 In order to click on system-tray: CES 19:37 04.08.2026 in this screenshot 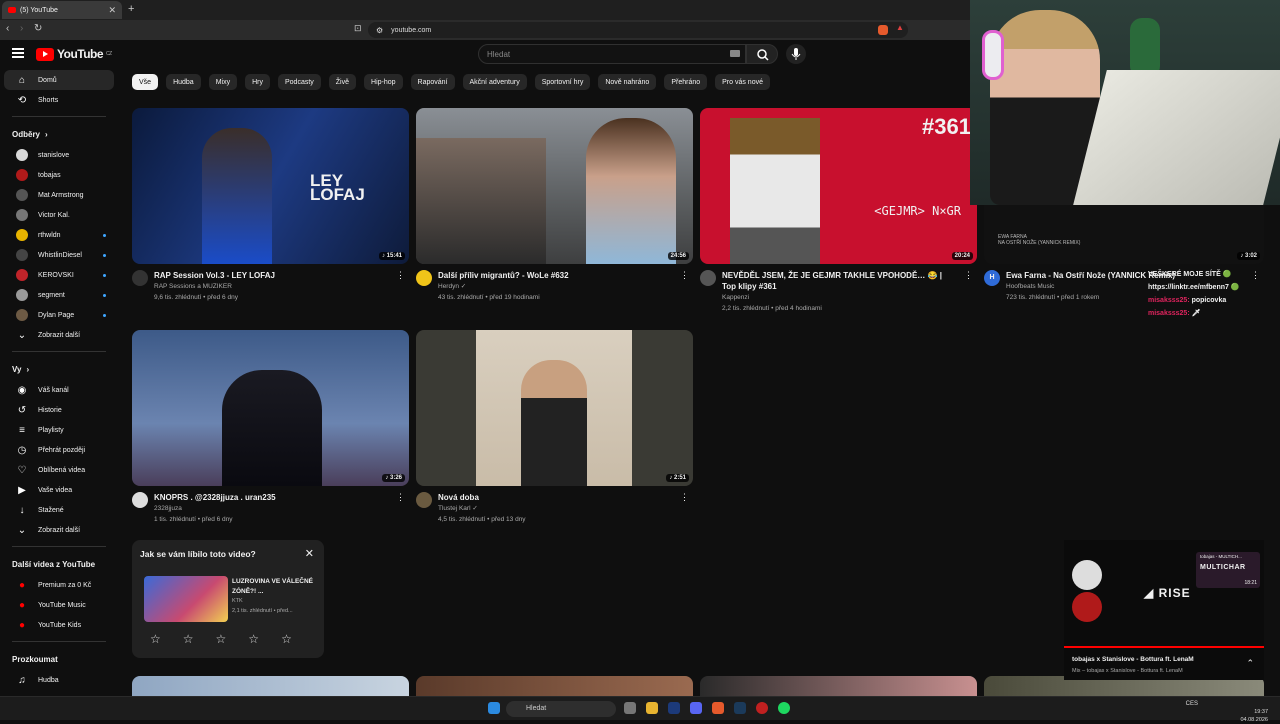, I will do `click(1227, 712)`.